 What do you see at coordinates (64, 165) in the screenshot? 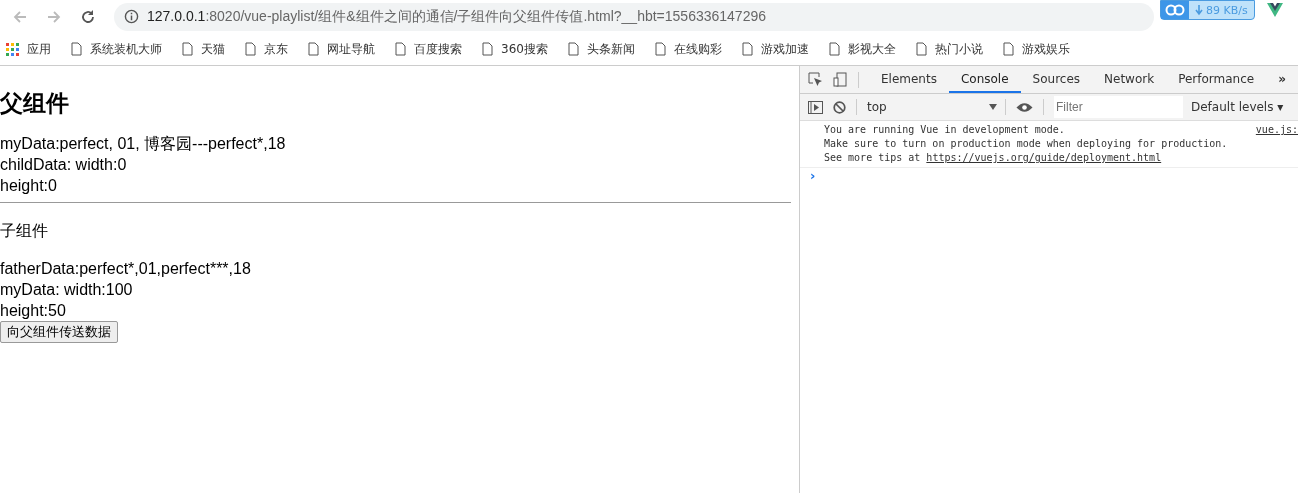
I see `data-line: childData: width:0` at bounding box center [64, 165].